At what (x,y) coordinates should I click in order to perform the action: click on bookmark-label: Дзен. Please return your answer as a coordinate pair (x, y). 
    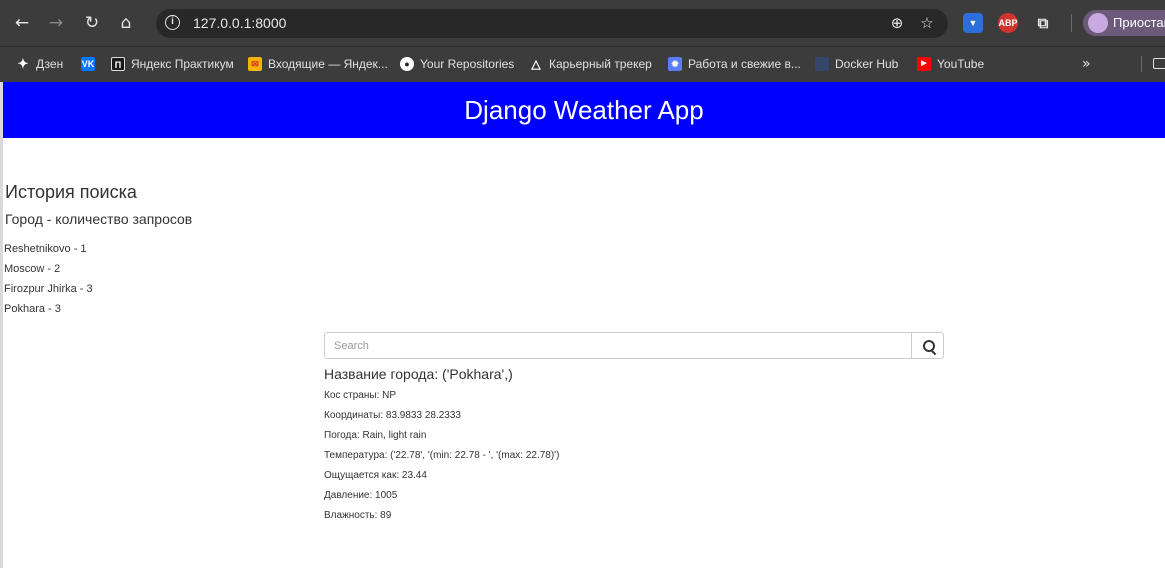
    Looking at the image, I should click on (50, 64).